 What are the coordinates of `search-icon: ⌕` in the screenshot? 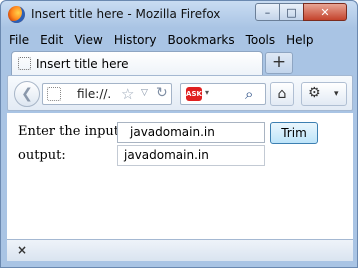 It's located at (249, 94).